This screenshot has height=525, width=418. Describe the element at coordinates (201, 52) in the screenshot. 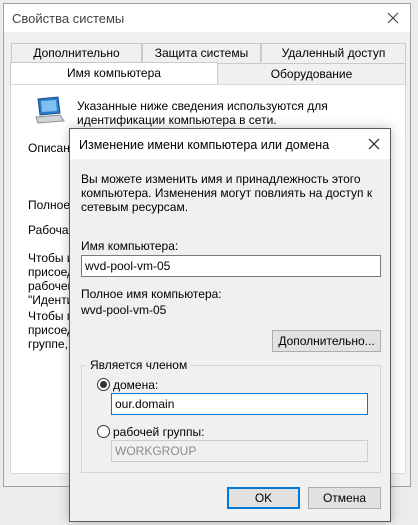

I see `tab-system-protection: Защита системы` at that location.